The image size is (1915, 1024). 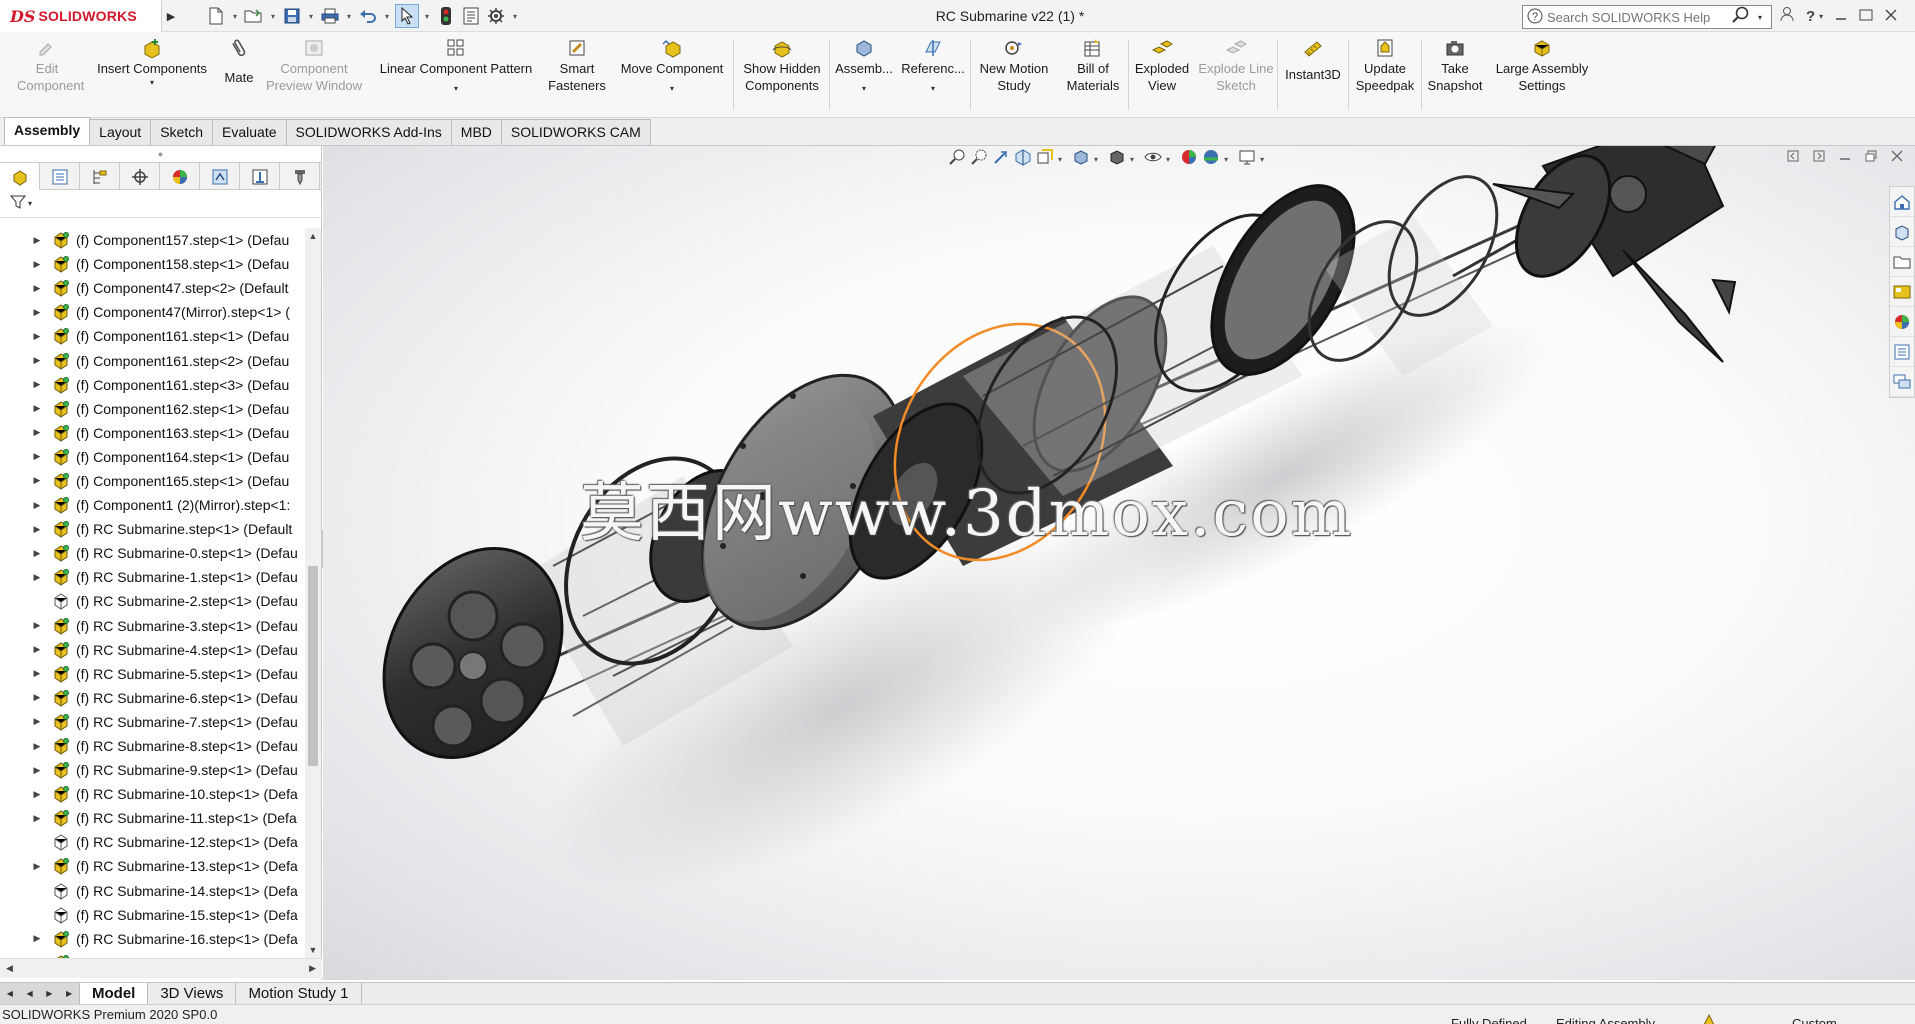 I want to click on rebuild-status-icon, so click(x=1710, y=1018).